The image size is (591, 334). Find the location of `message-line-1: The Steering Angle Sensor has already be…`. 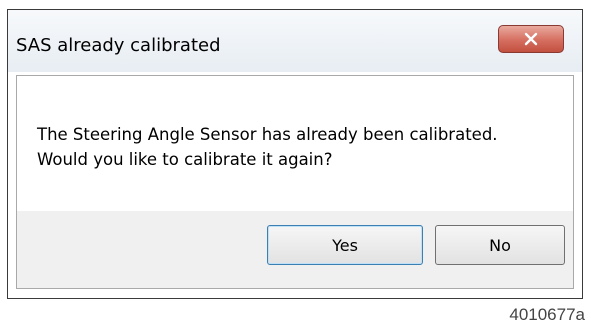

message-line-1: The Steering Angle Sensor has already be… is located at coordinates (267, 134).